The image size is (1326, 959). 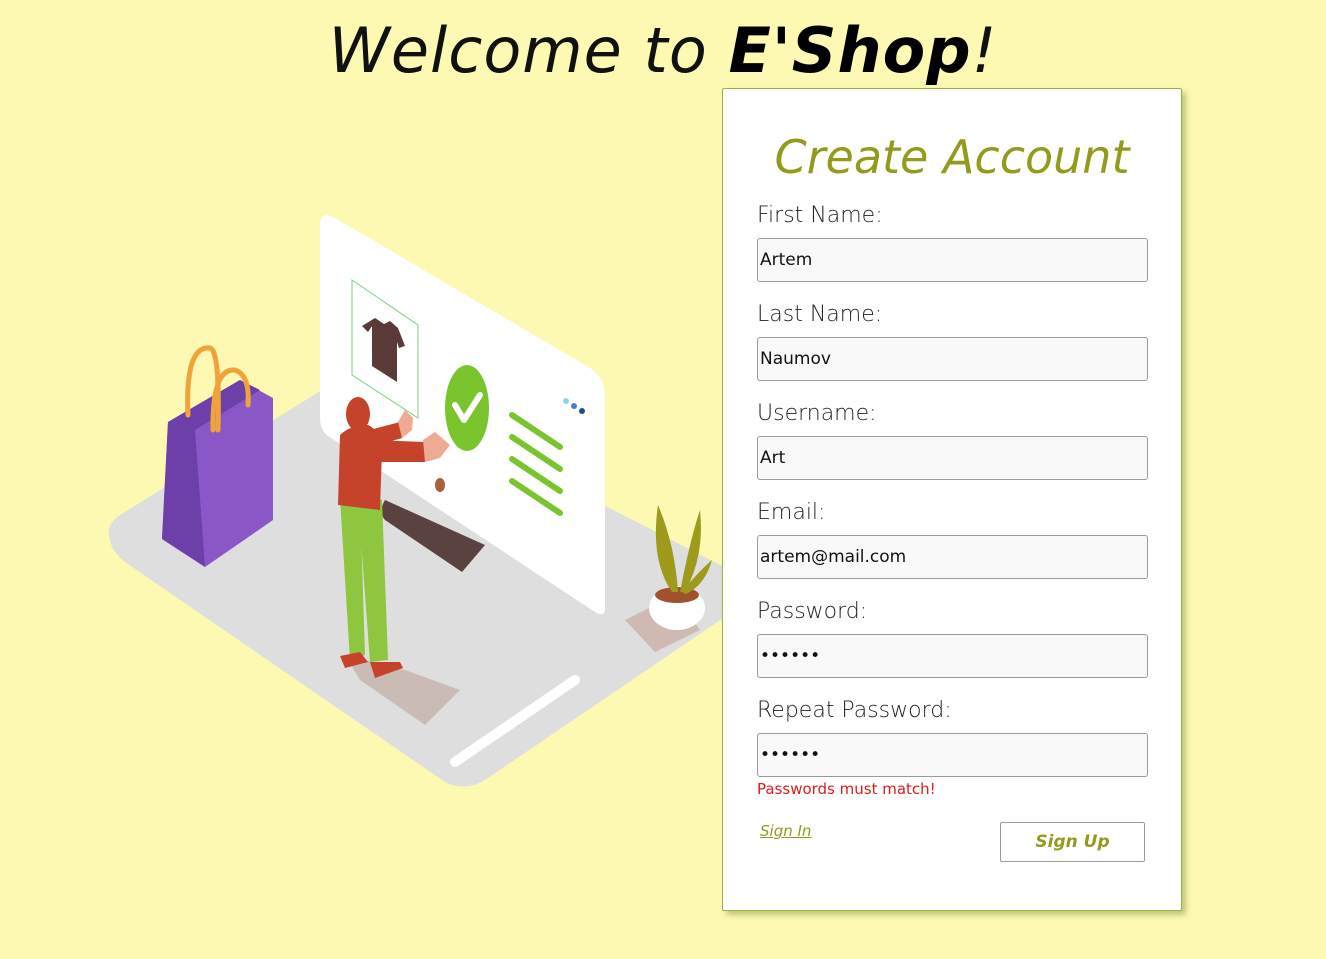 What do you see at coordinates (850, 50) in the screenshot?
I see `brand-name: E'Shop` at bounding box center [850, 50].